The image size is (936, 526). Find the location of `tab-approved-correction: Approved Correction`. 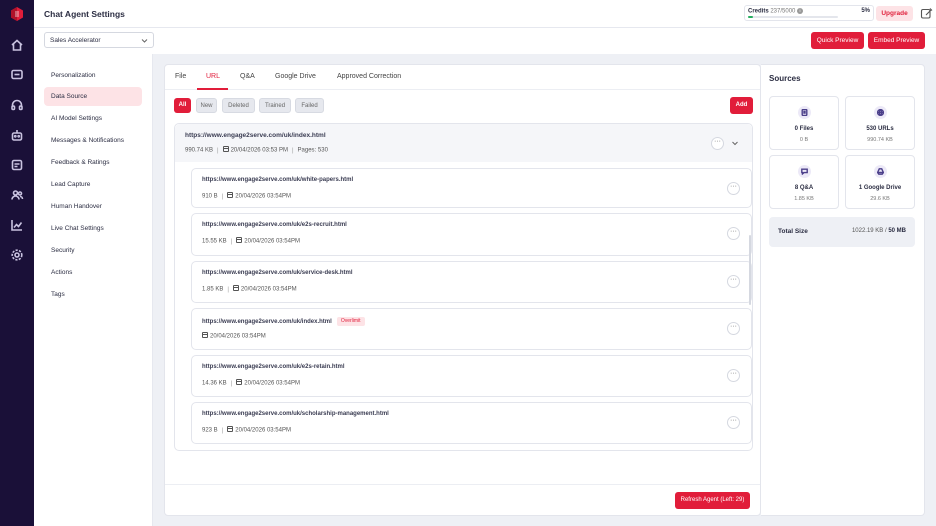

tab-approved-correction: Approved Correction is located at coordinates (369, 76).